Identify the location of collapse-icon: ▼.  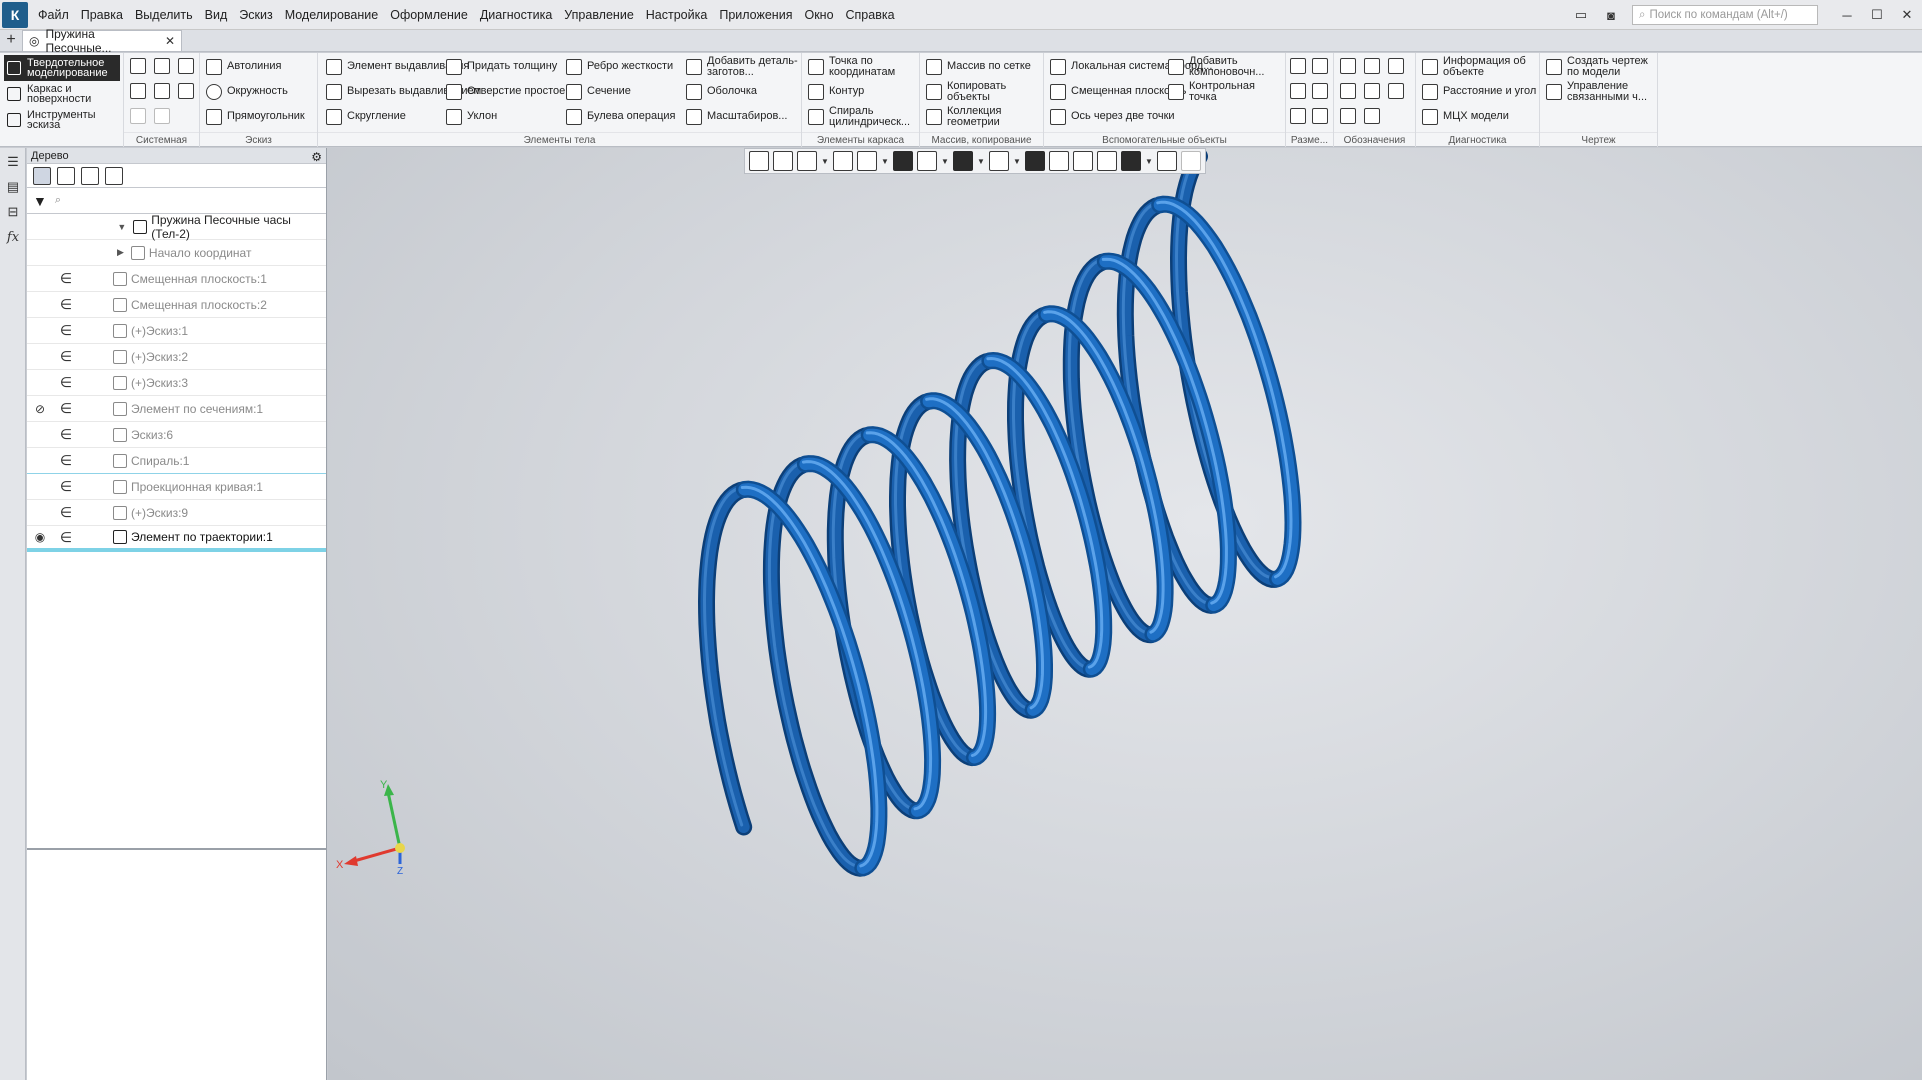
(121, 227).